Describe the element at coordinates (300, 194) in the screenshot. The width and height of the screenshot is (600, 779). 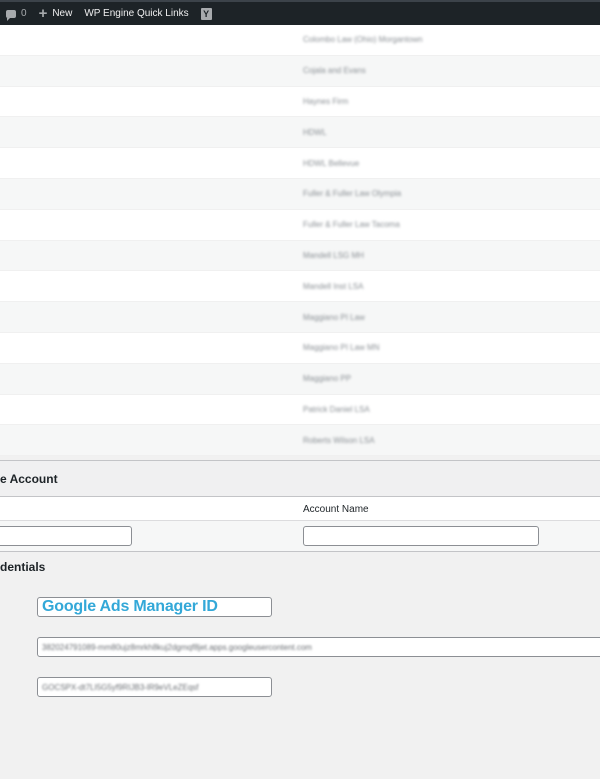
I see `list-item: Fuller & Fuller Law Olympia` at that location.